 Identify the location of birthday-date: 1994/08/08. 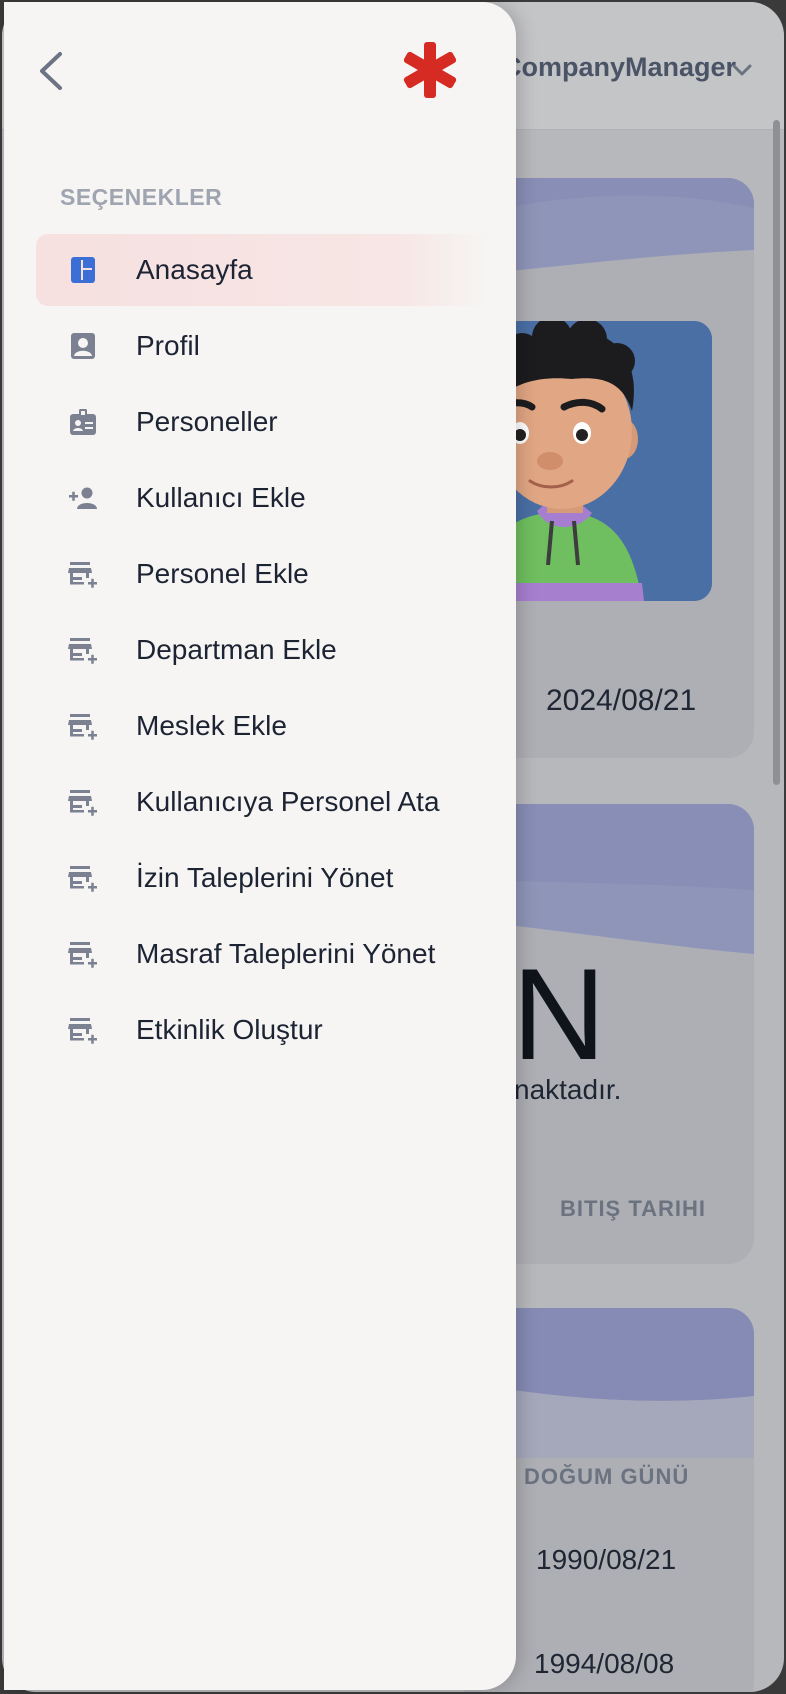
(604, 1663).